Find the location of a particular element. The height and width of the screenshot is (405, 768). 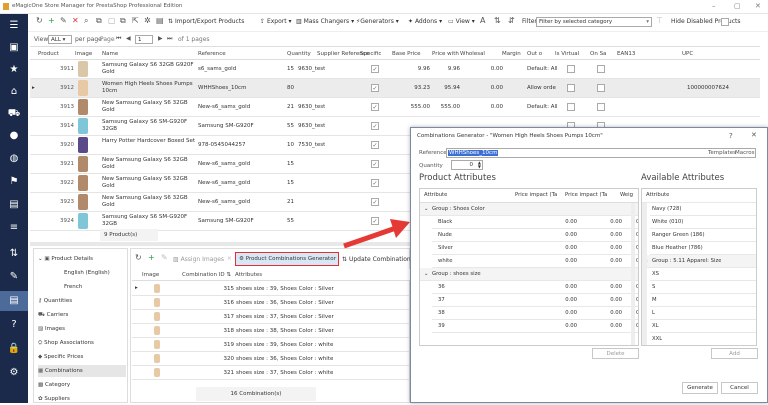

move-icon: ⇱ is located at coordinates (135, 20).